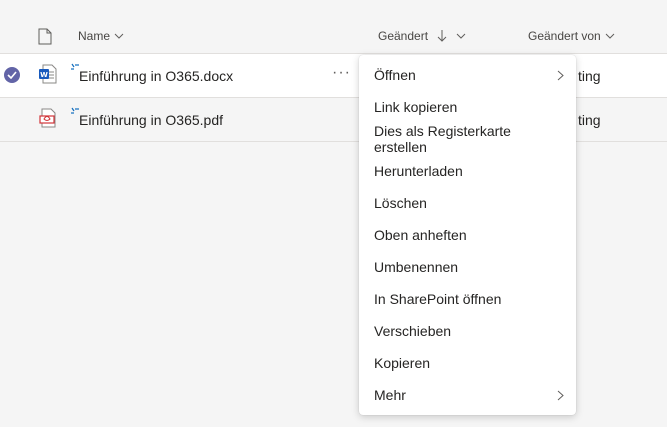 Image resolution: width=667 pixels, height=427 pixels. What do you see at coordinates (420, 235) in the screenshot?
I see `context-menu-item-label: Oben anheften` at bounding box center [420, 235].